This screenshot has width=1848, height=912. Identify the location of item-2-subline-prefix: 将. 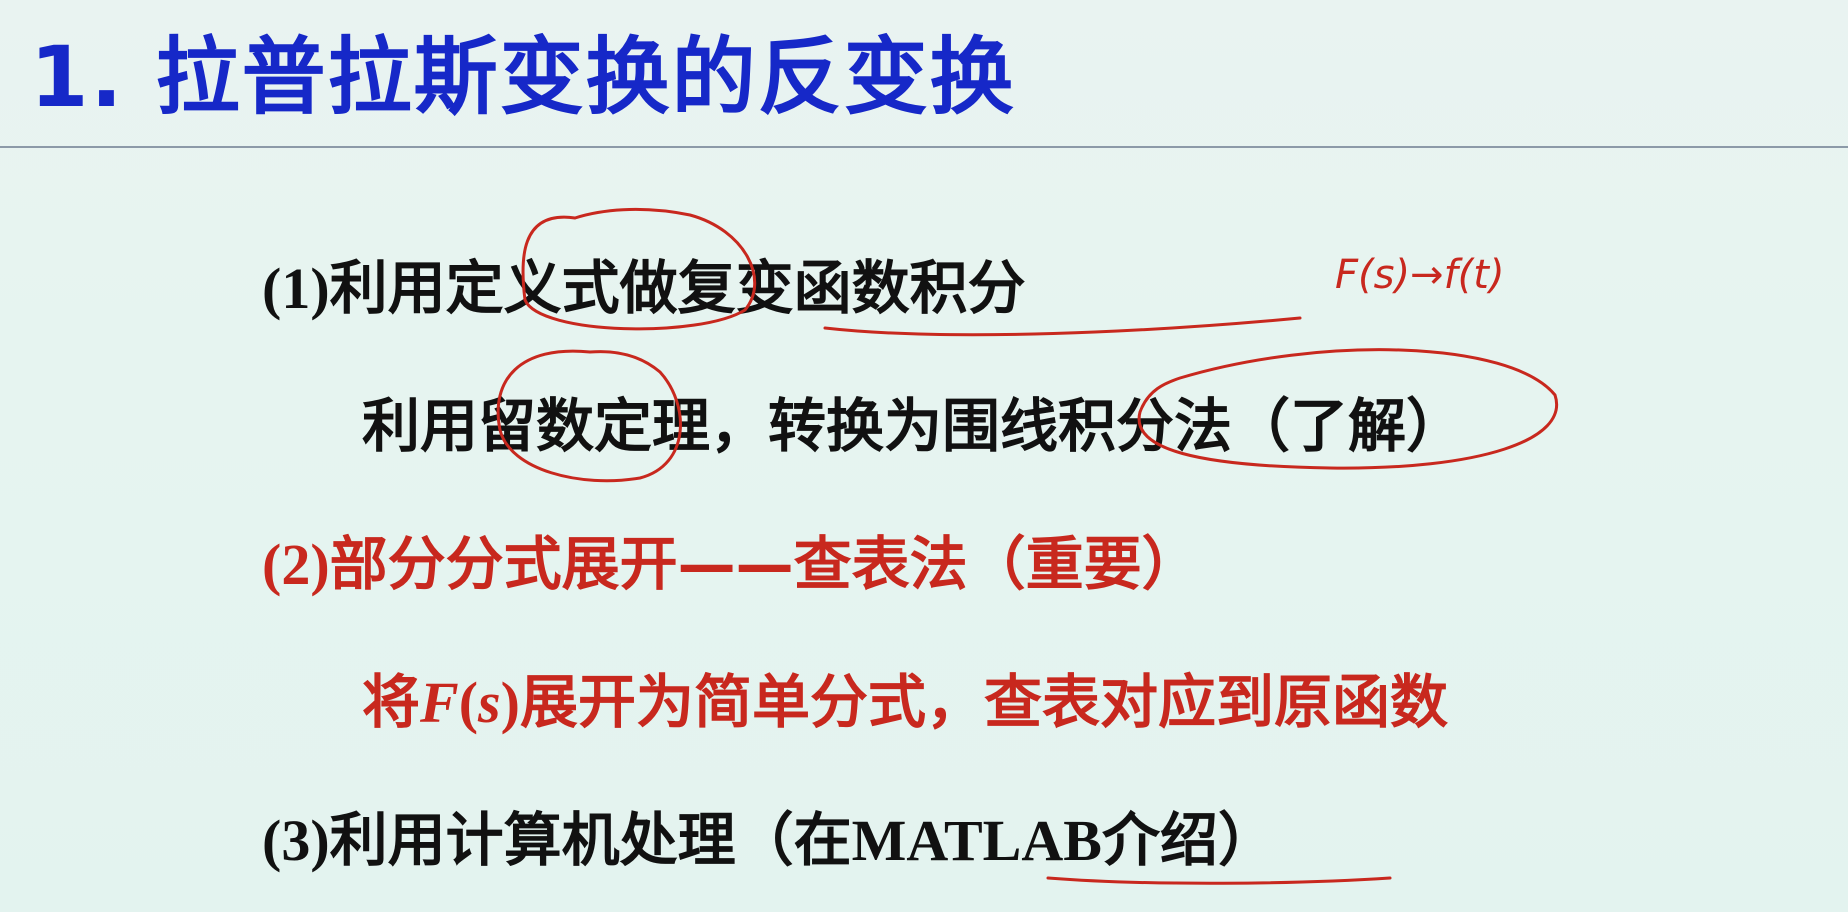
(391, 702).